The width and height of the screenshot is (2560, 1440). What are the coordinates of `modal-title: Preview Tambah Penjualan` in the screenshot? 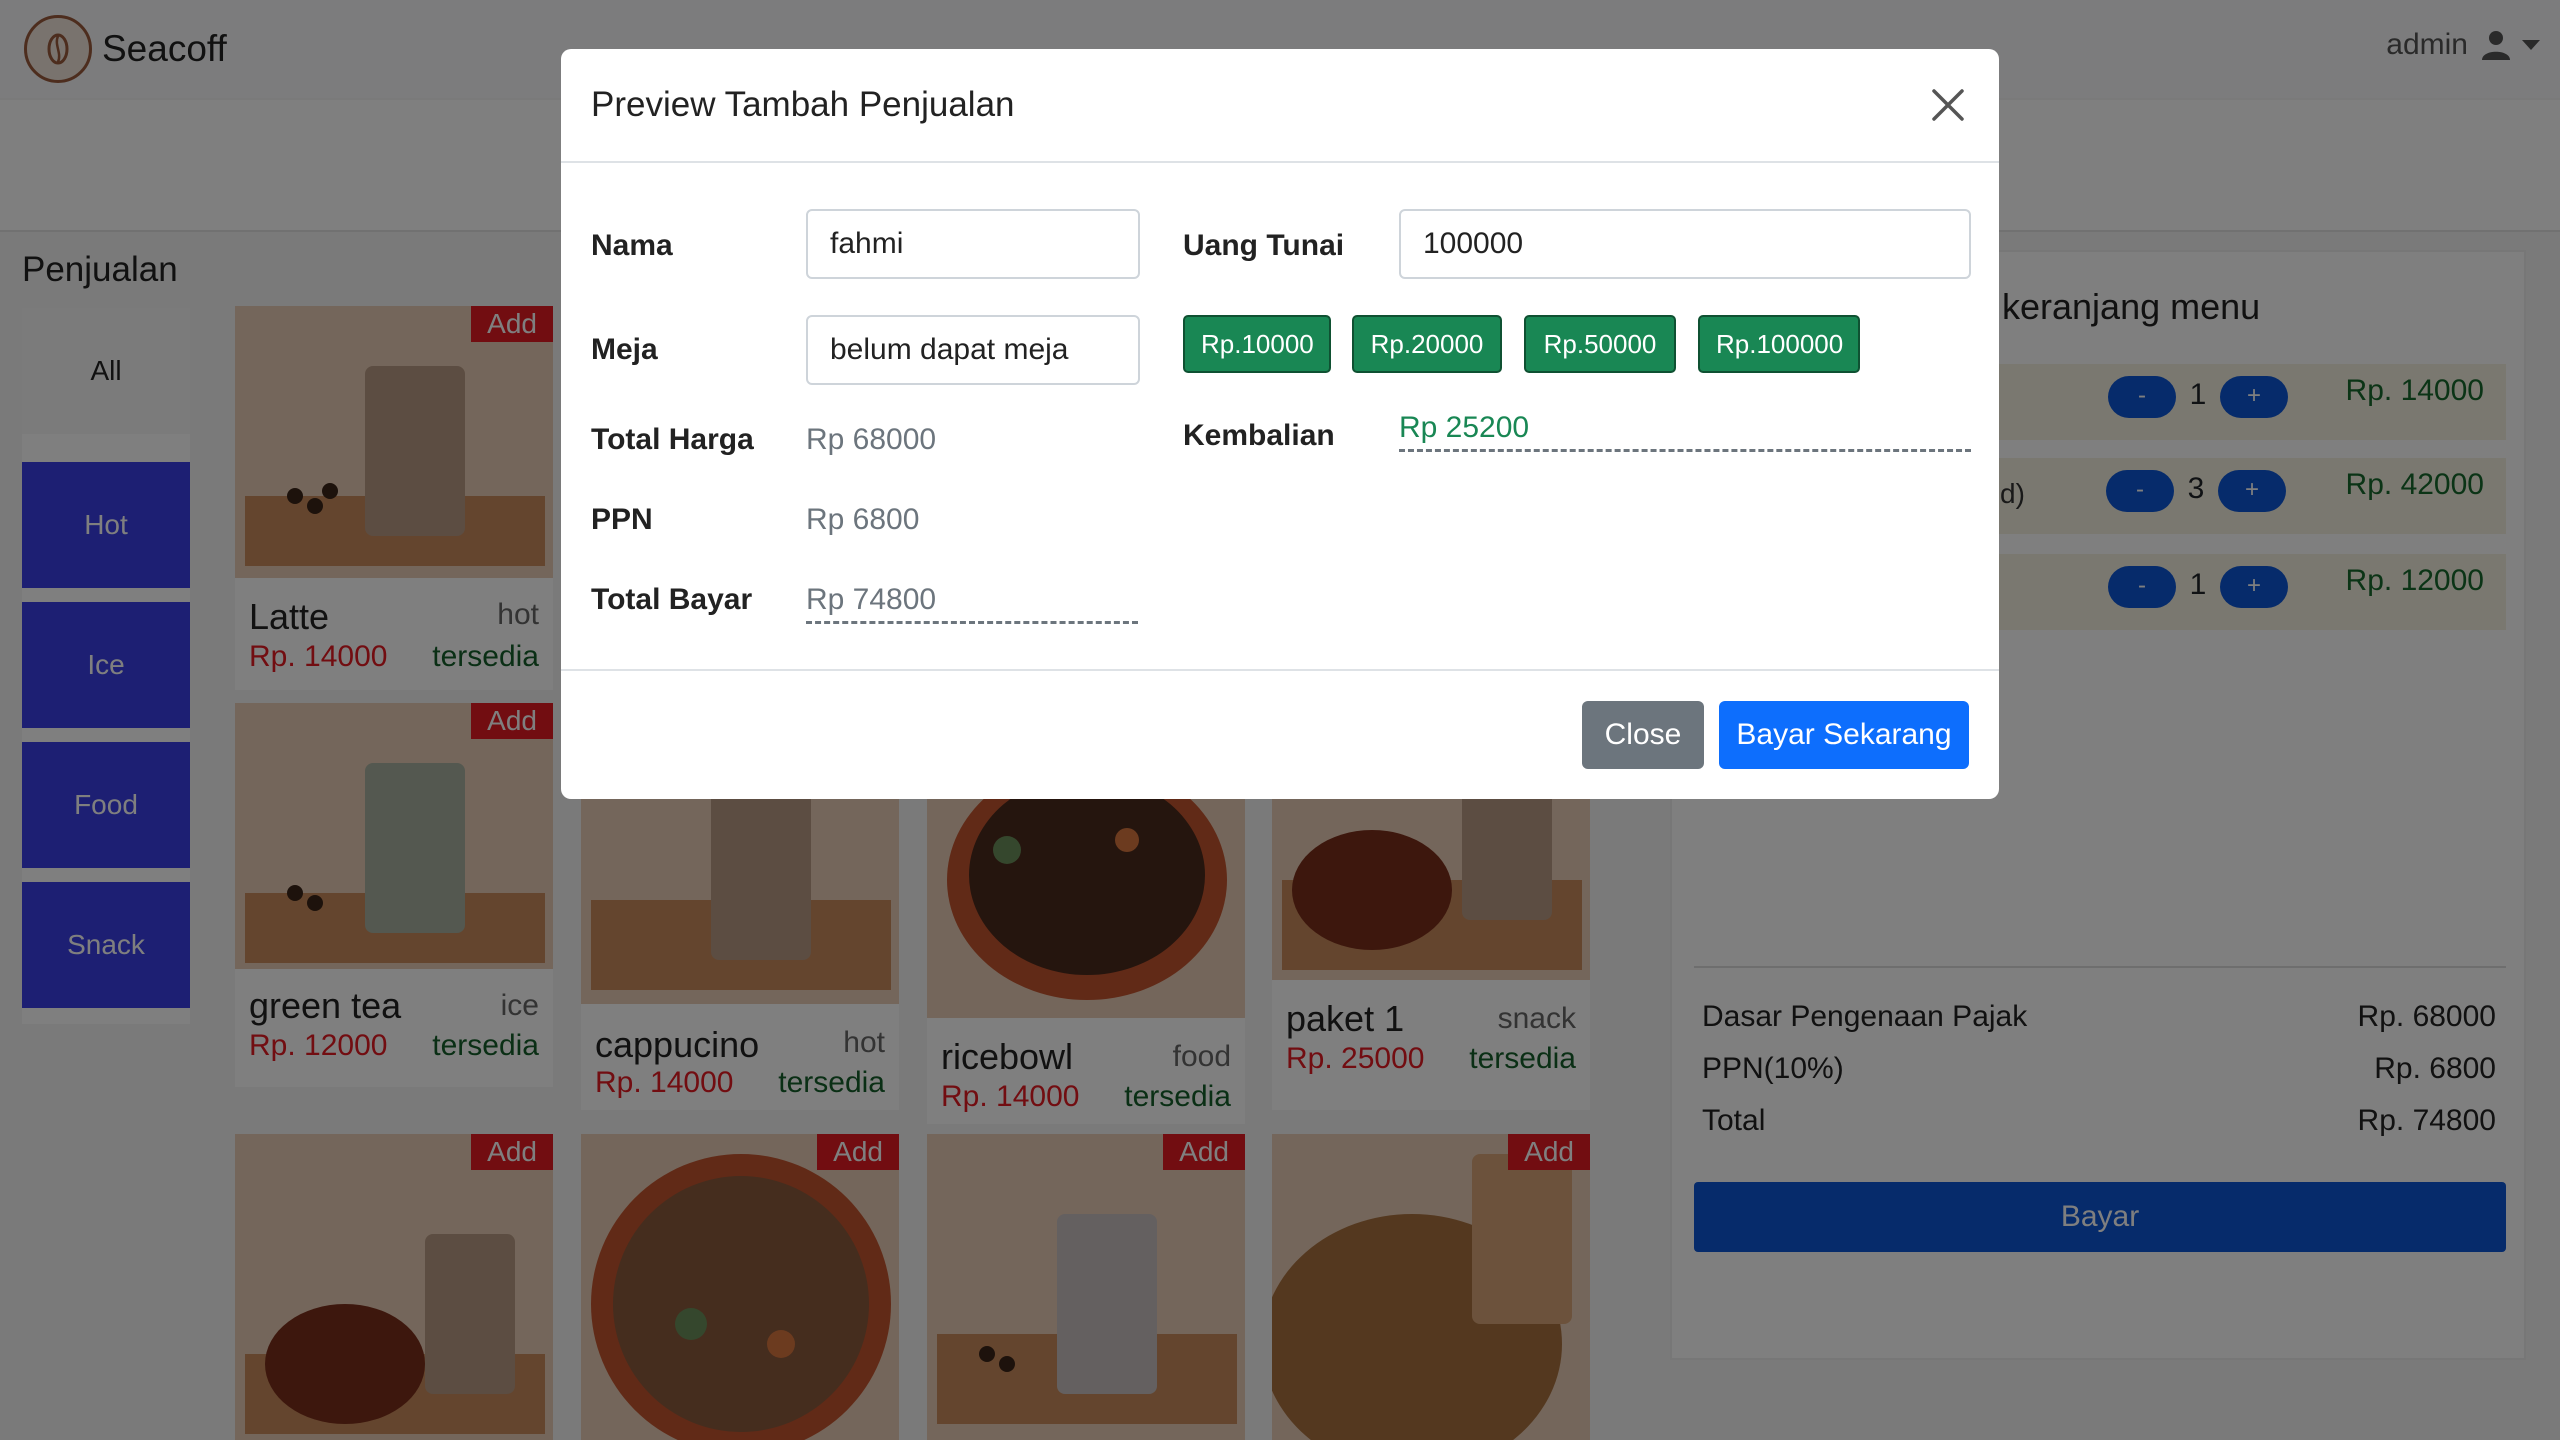 It's located at (803, 104).